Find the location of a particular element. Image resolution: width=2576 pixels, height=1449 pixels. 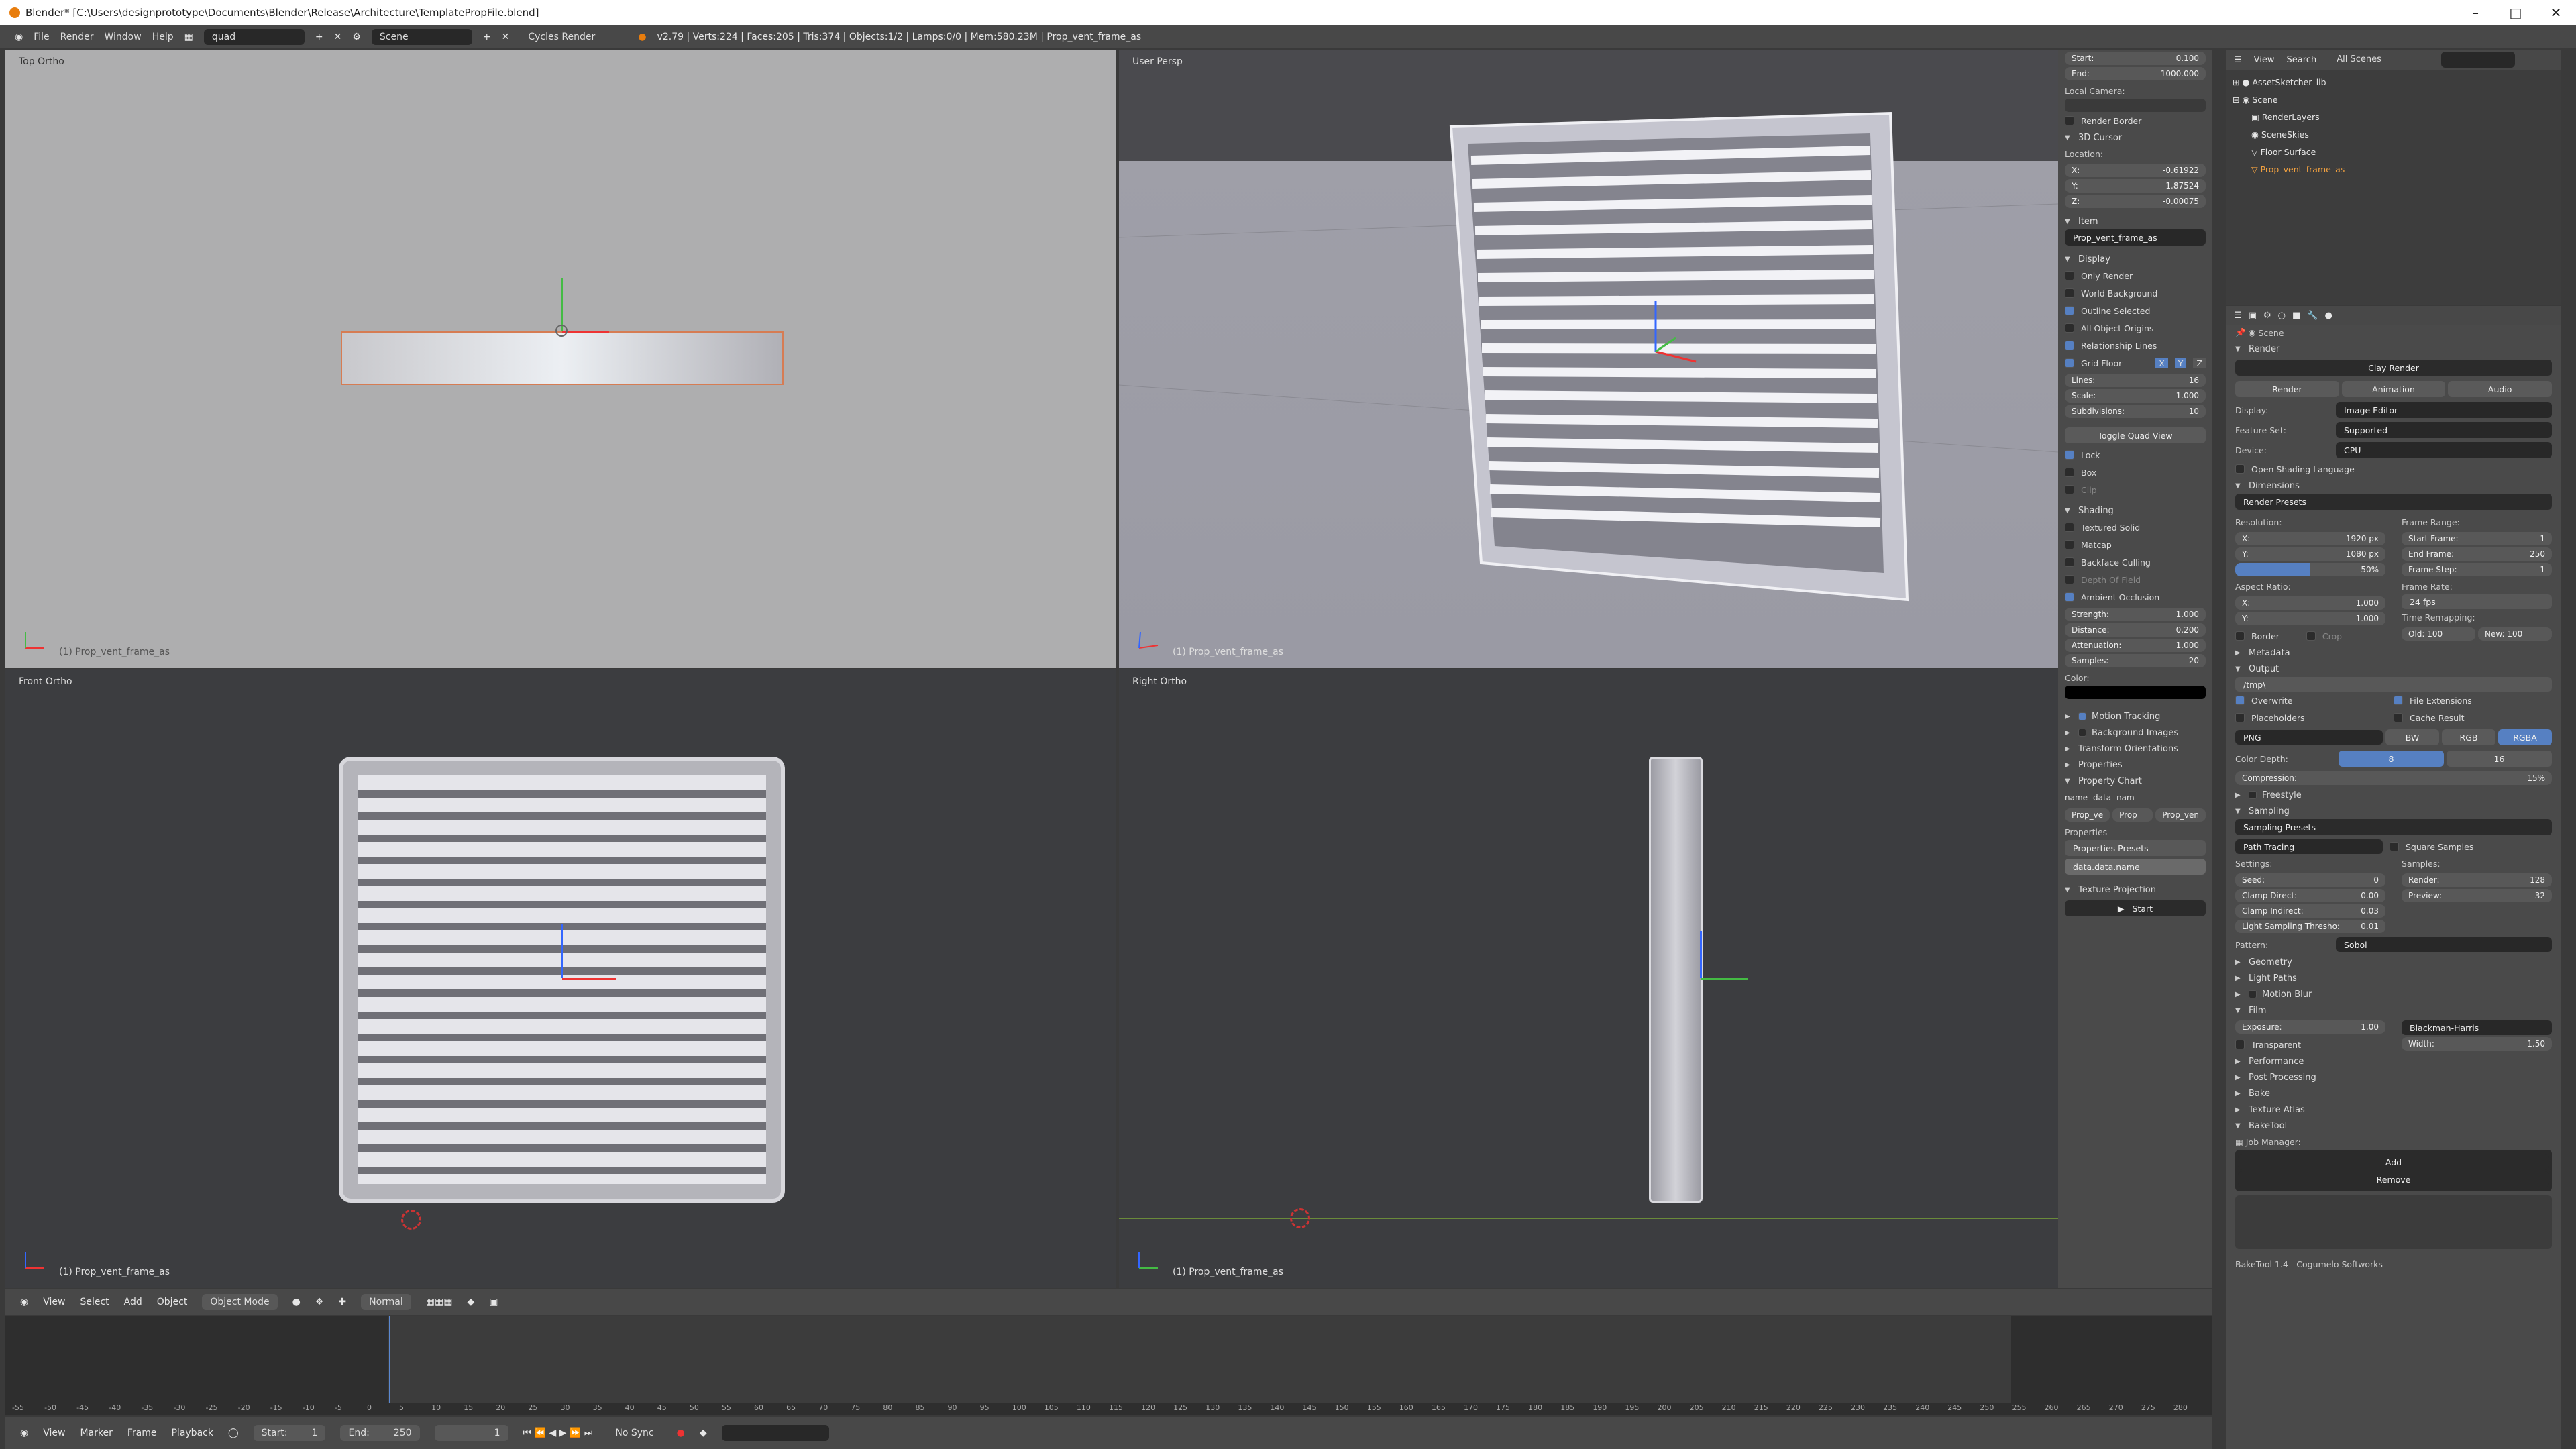

post-processing-header: ▶ Post Processing is located at coordinates (2393, 1077).